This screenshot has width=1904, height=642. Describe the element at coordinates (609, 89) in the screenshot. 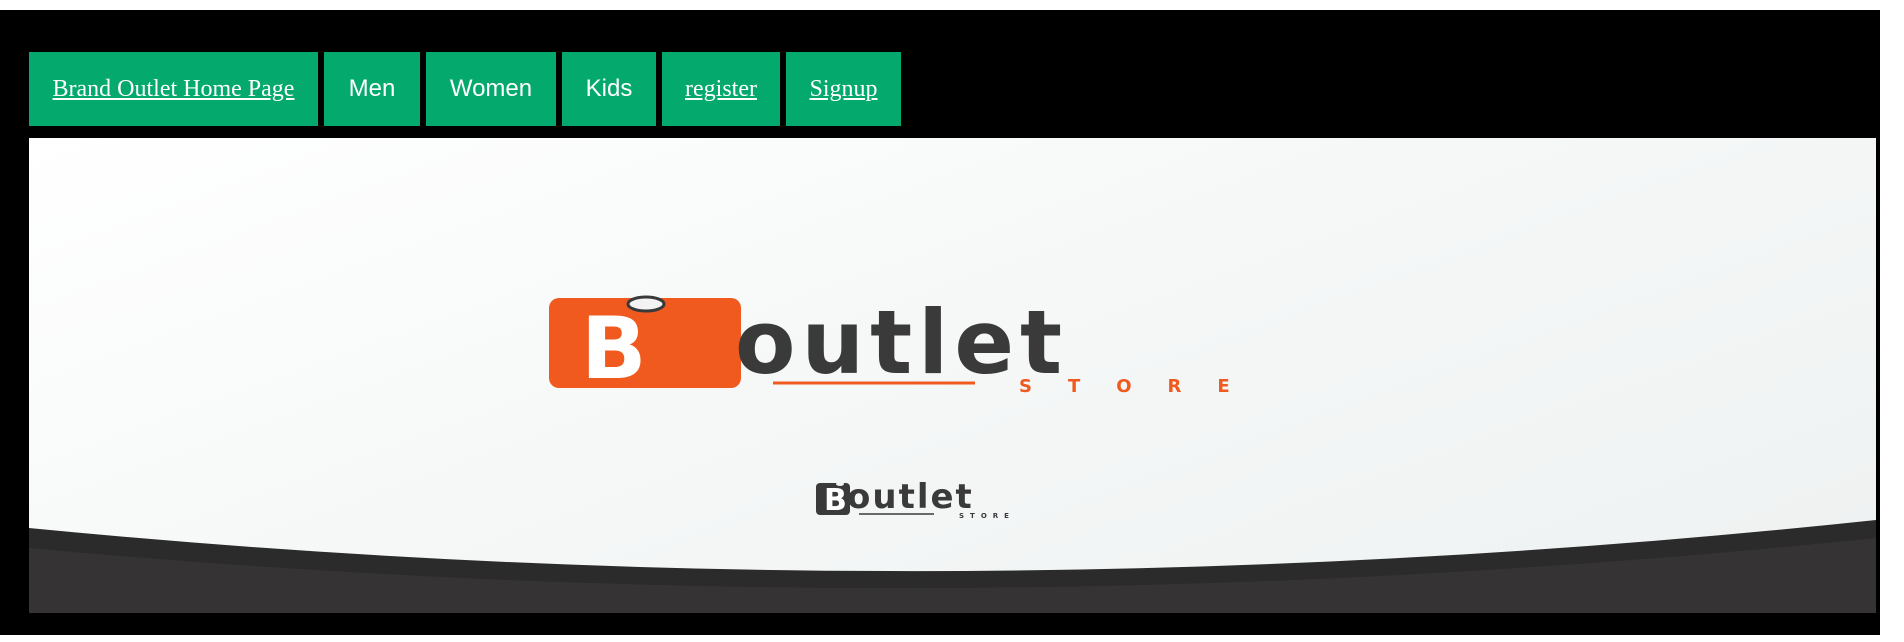

I see `nav-item-kids: Kids` at that location.